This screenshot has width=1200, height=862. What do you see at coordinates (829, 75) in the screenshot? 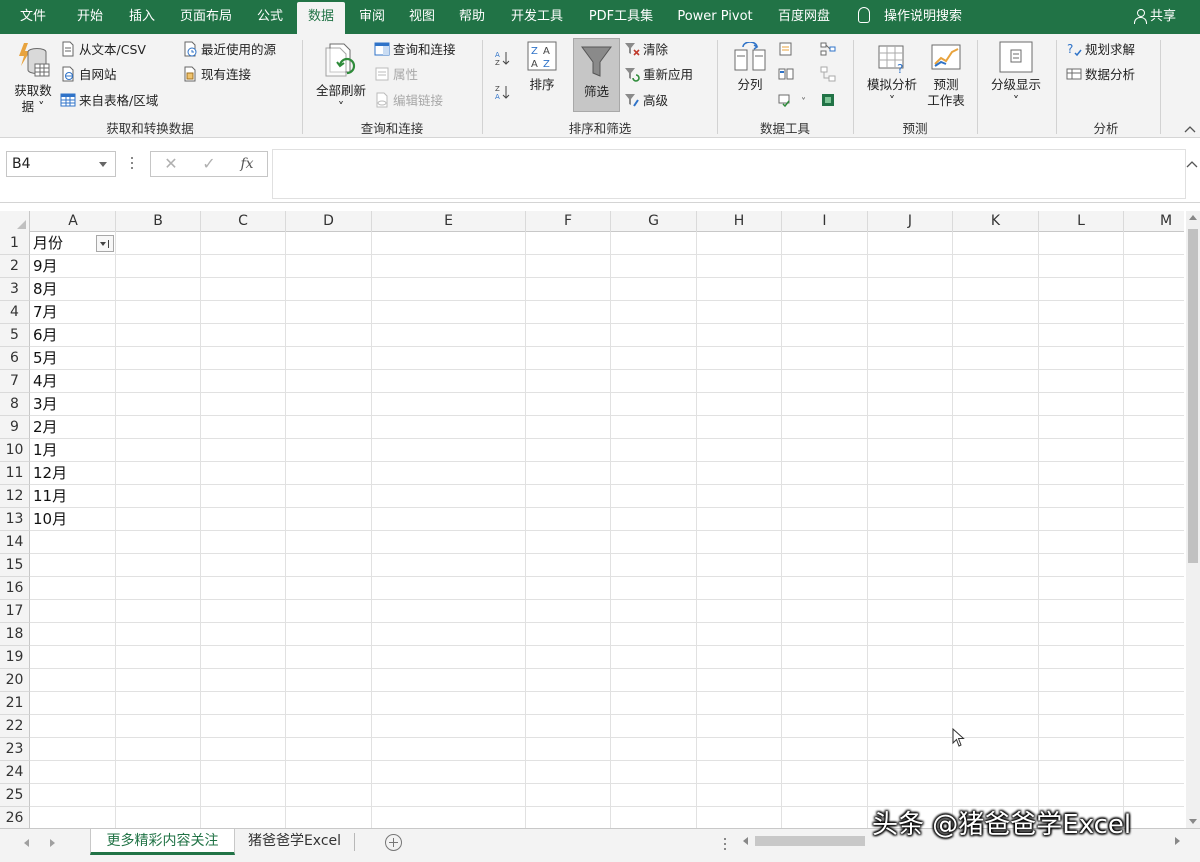
I see `relationships-button` at bounding box center [829, 75].